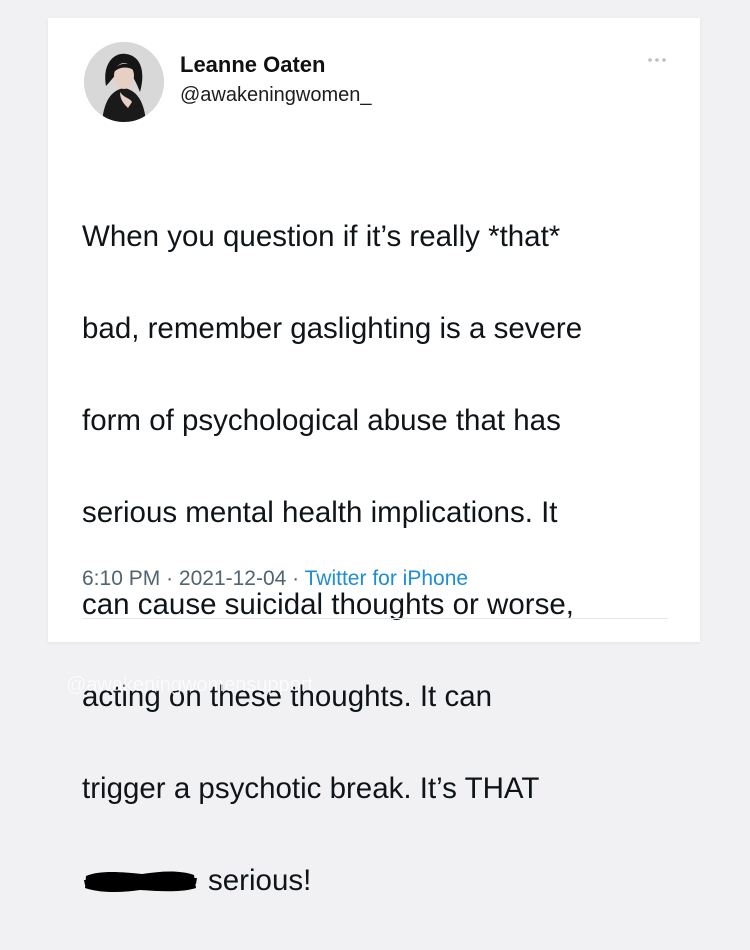 Image resolution: width=750 pixels, height=950 pixels. What do you see at coordinates (232, 578) in the screenshot?
I see `tweet-date: 2021-12-04` at bounding box center [232, 578].